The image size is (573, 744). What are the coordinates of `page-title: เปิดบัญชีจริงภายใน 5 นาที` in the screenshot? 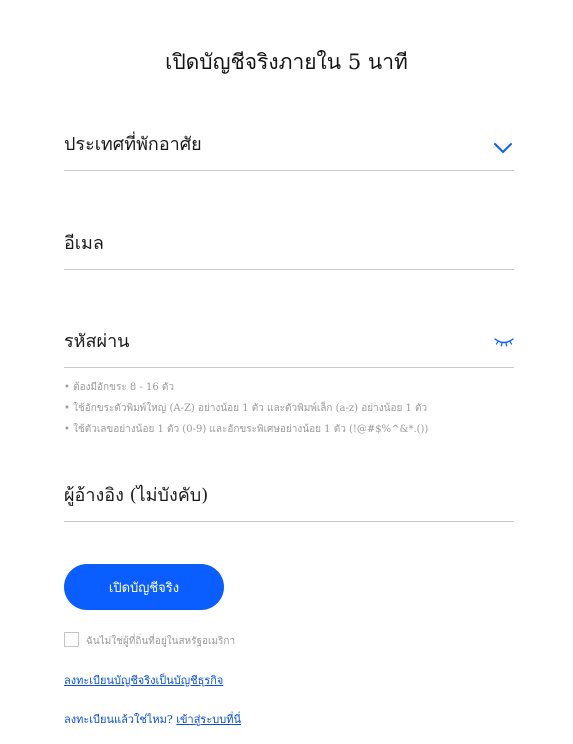 It's located at (286, 62).